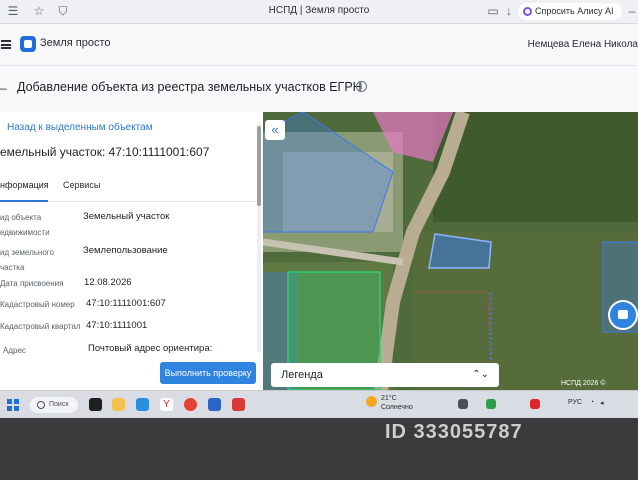 Image resolution: width=638 pixels, height=480 pixels. What do you see at coordinates (24, 185) in the screenshot?
I see `tab-information: нформация` at bounding box center [24, 185].